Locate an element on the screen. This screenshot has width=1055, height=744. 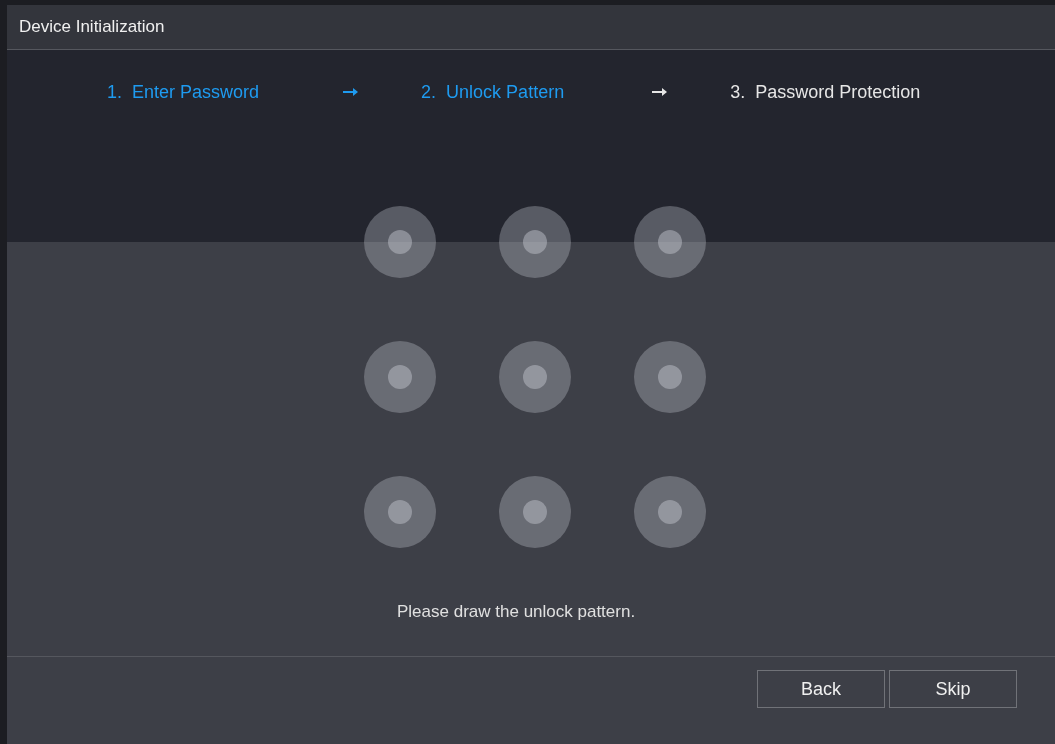
back-button: Back is located at coordinates (821, 689).